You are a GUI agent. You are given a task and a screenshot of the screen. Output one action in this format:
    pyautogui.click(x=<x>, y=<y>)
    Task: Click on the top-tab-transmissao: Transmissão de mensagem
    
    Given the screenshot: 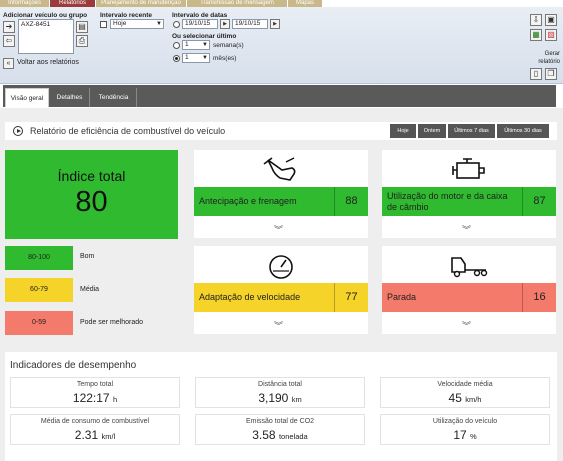 What is the action you would take?
    pyautogui.click(x=237, y=3)
    